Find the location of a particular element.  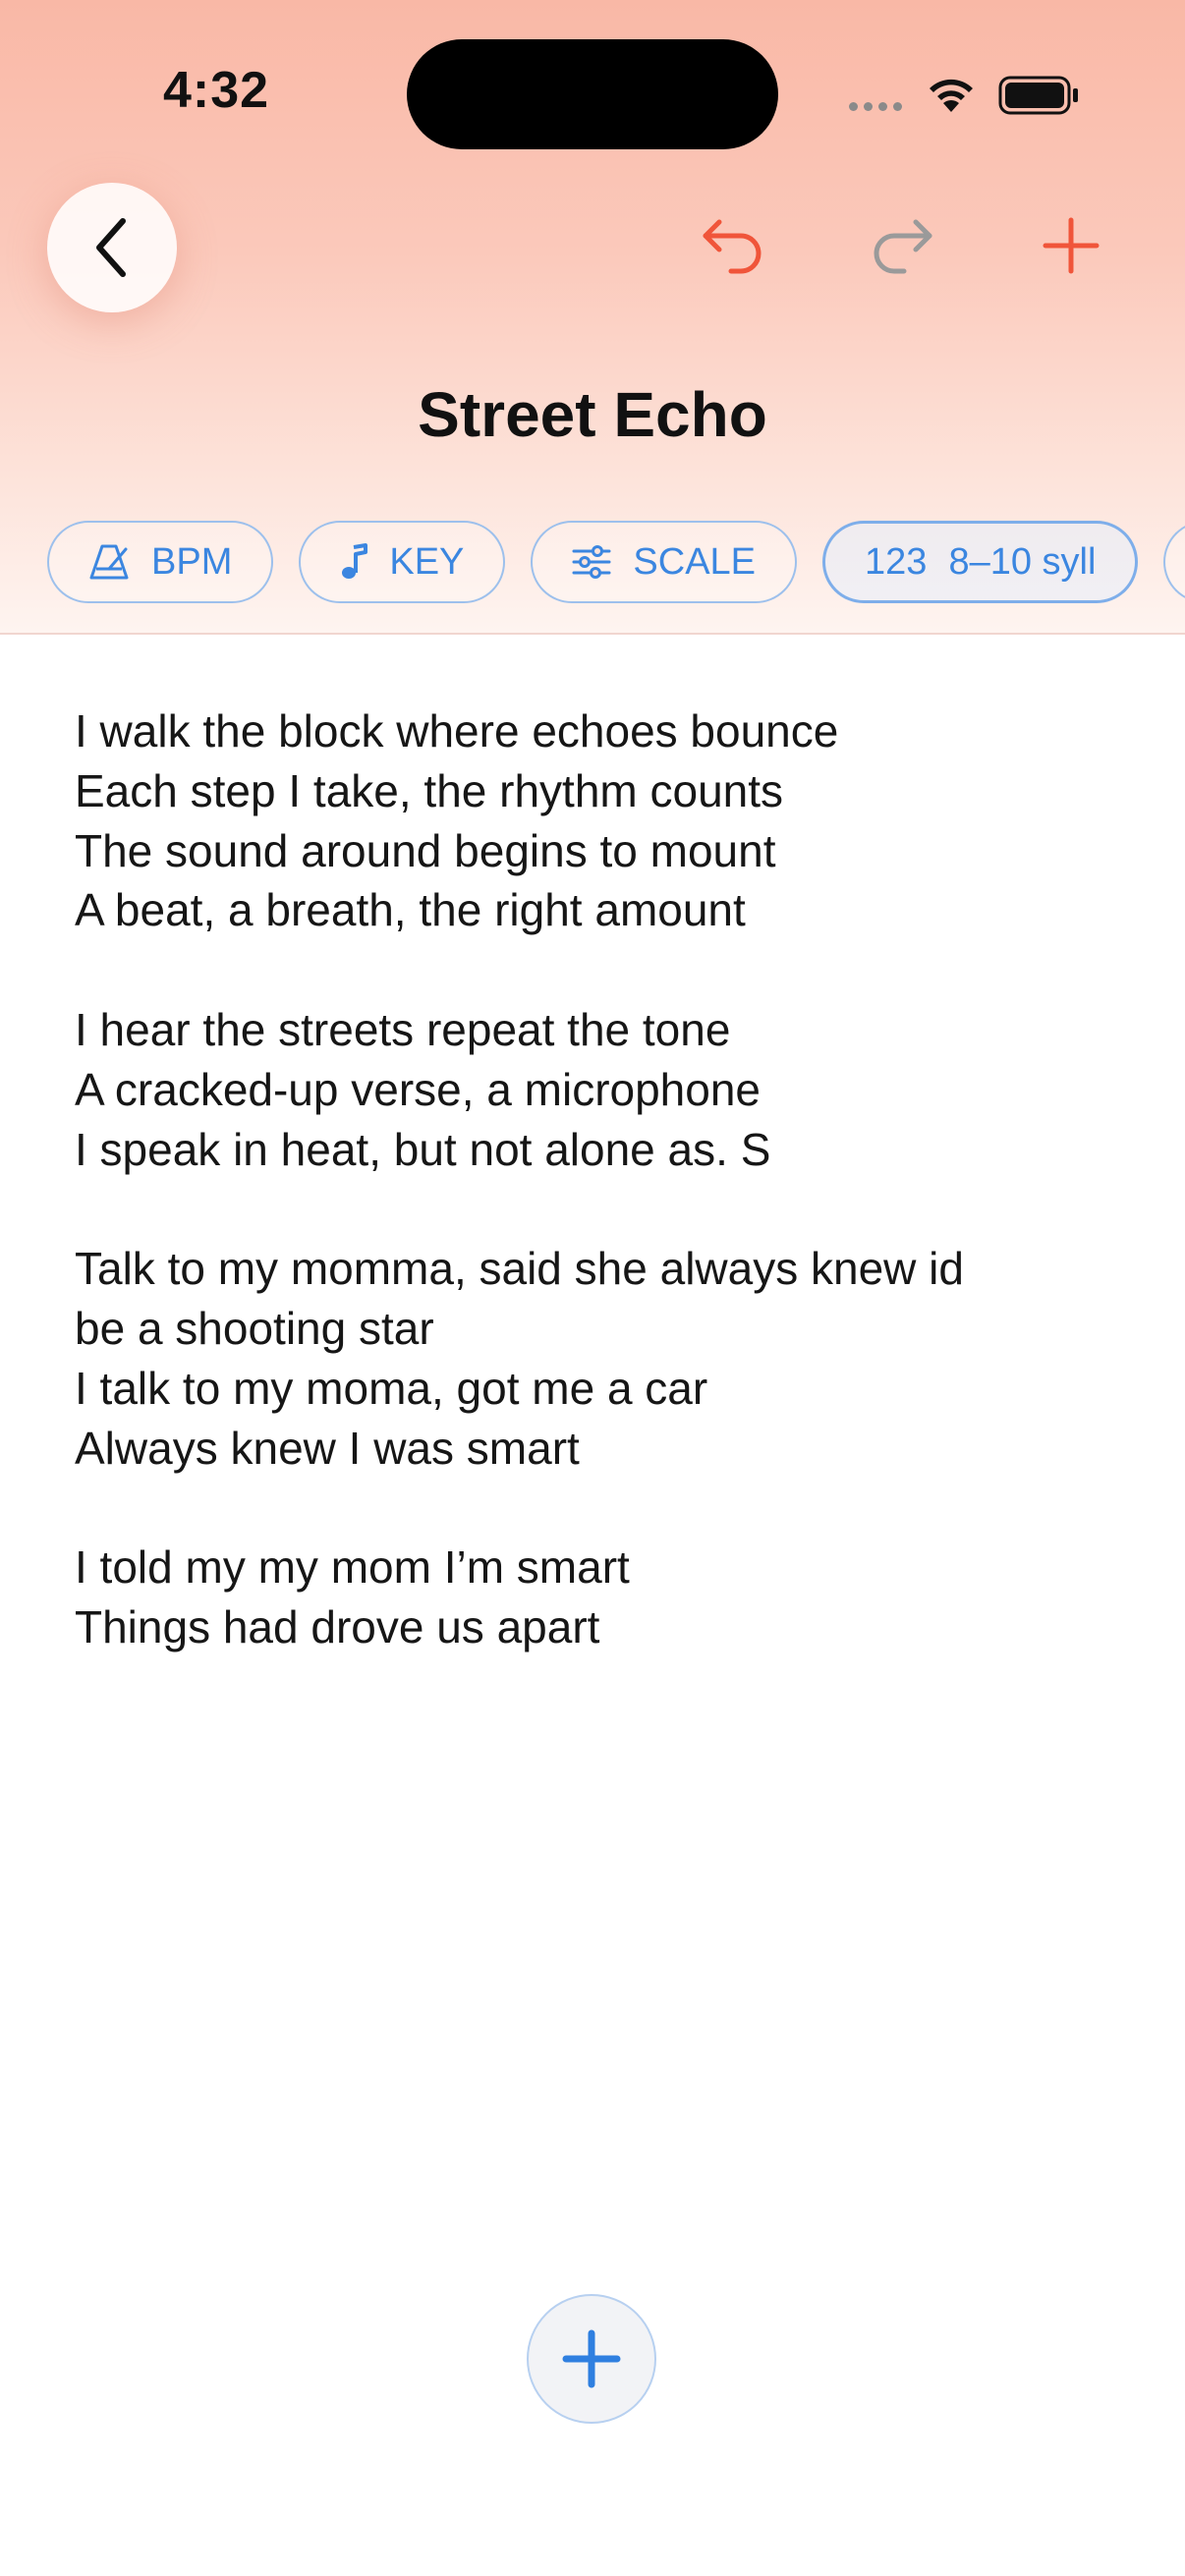

add-section-button is located at coordinates (592, 2359).